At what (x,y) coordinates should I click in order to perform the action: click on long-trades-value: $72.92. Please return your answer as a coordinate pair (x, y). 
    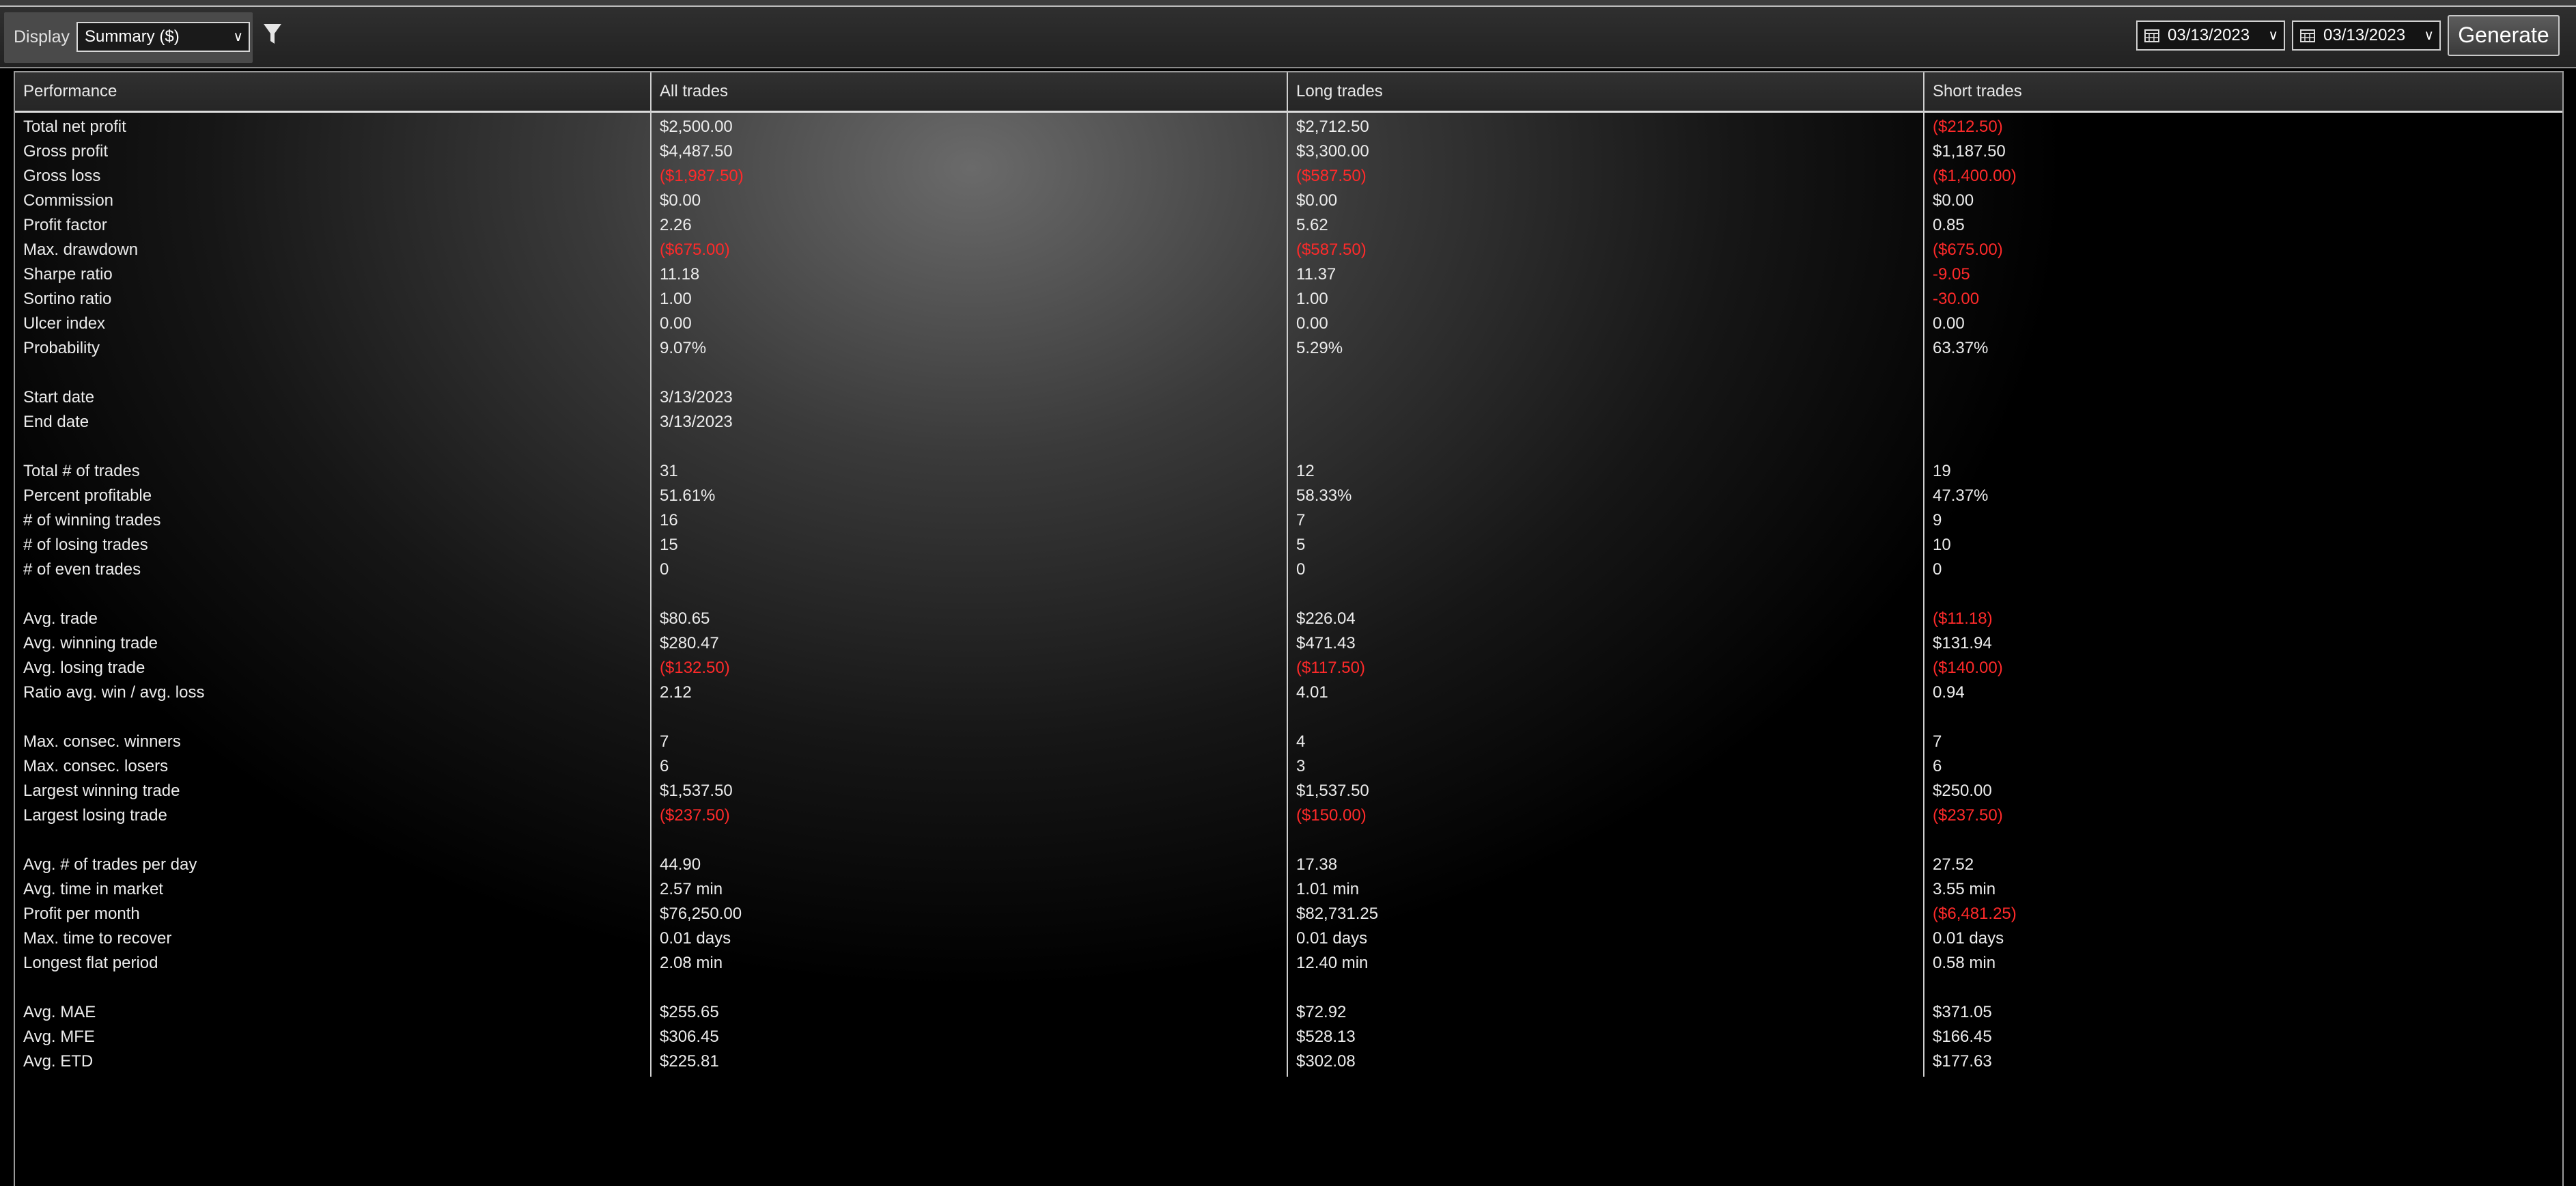
    Looking at the image, I should click on (1321, 1012).